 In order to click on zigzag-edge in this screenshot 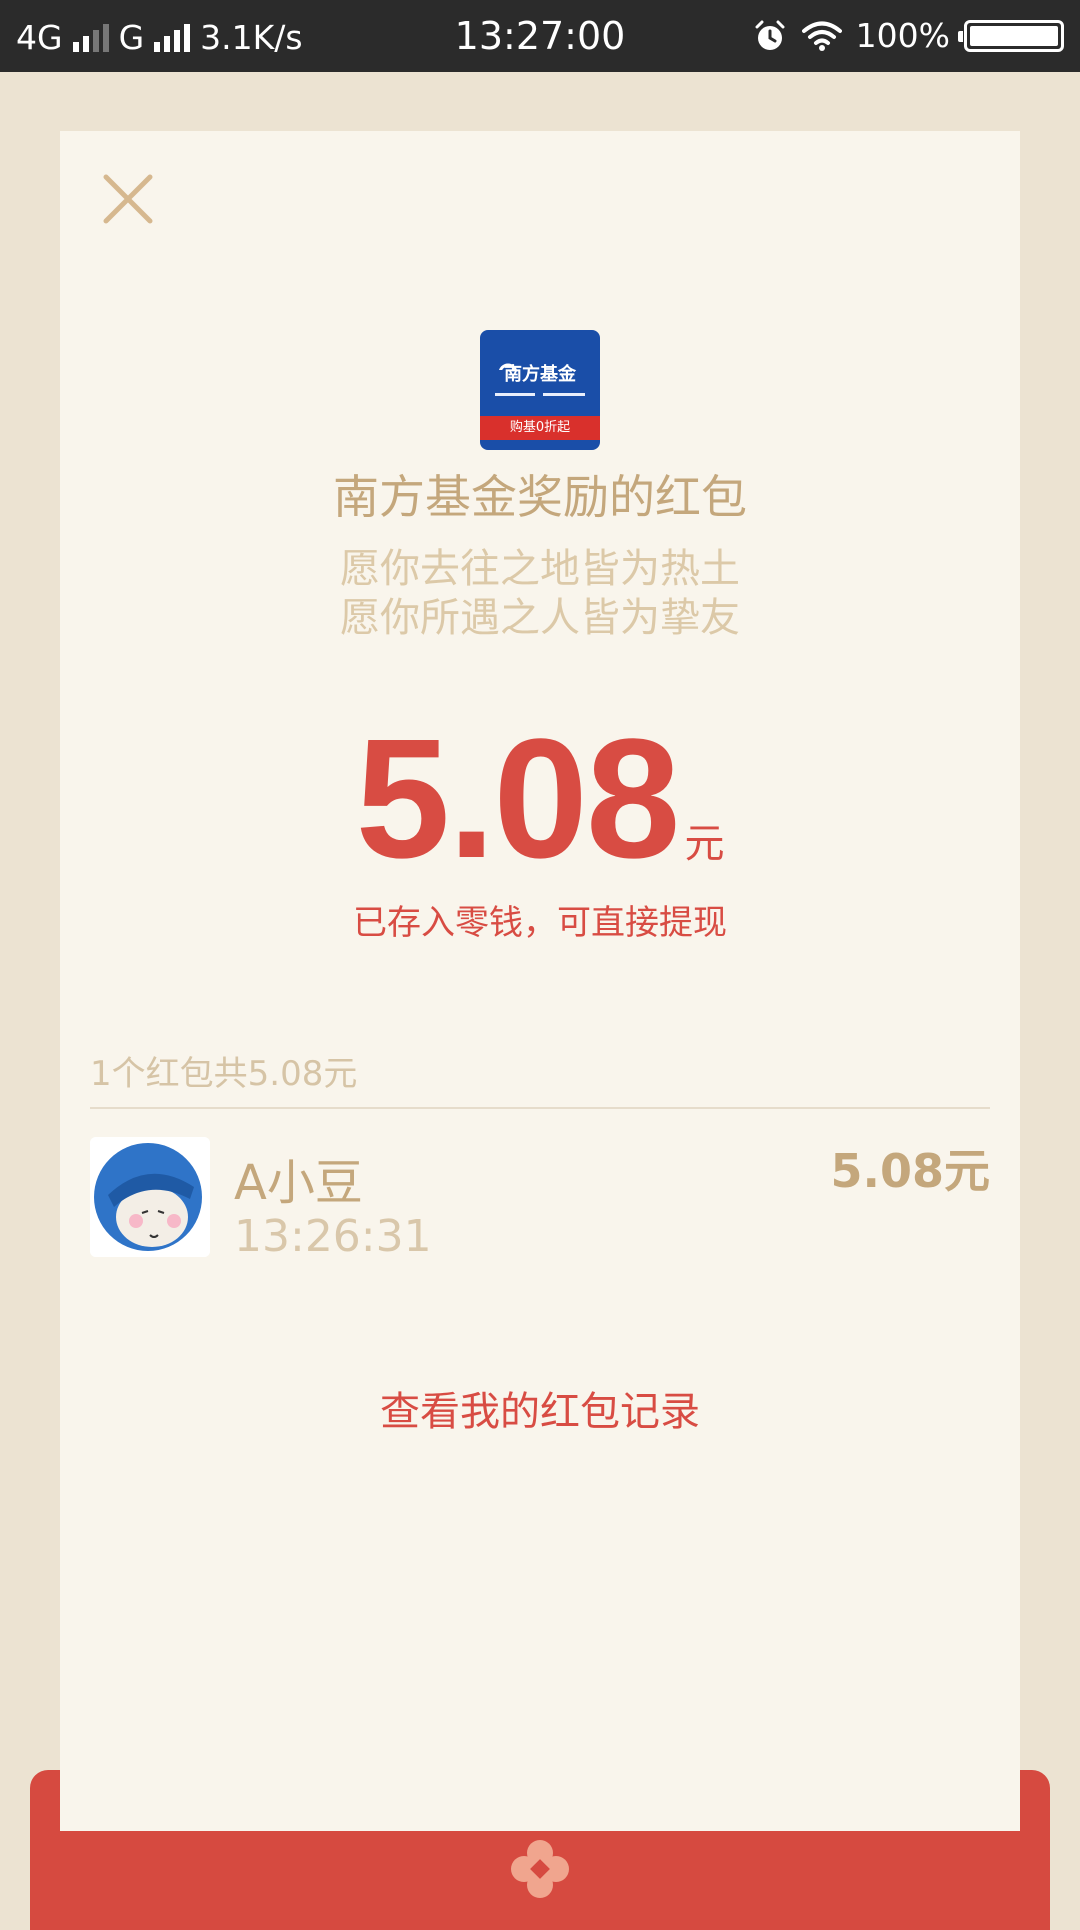, I will do `click(540, 1824)`.